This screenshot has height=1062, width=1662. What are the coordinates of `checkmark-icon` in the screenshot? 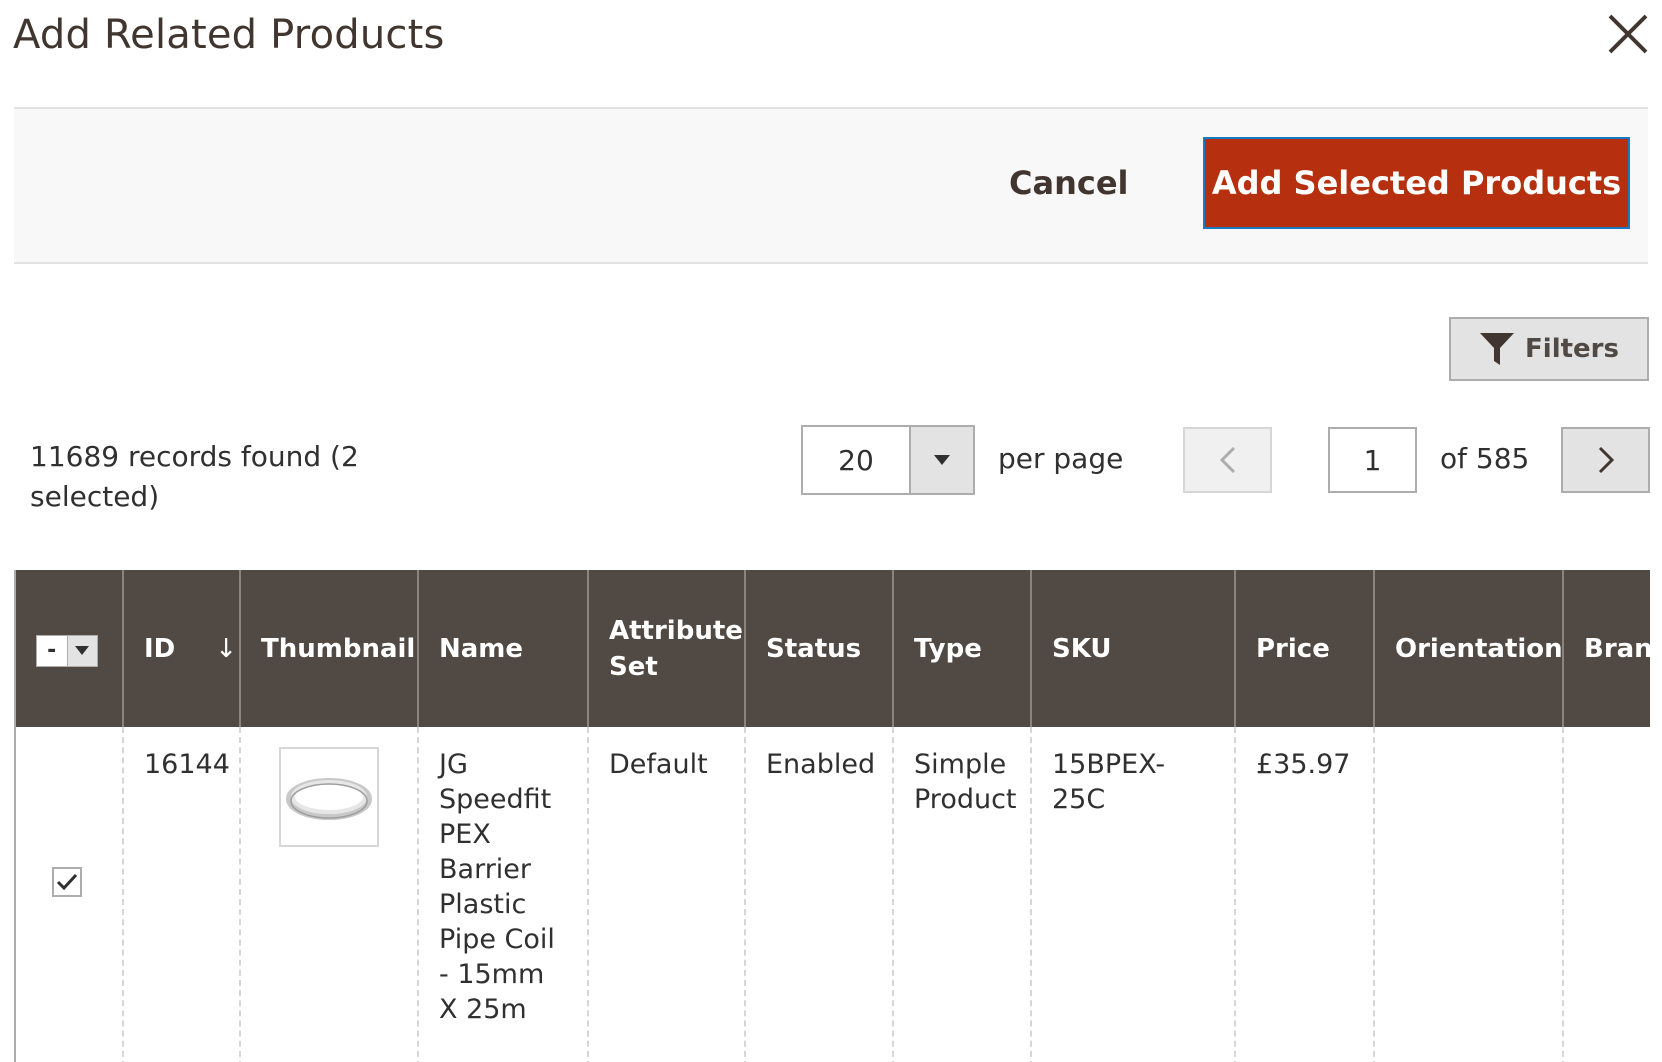 It's located at (67, 882).